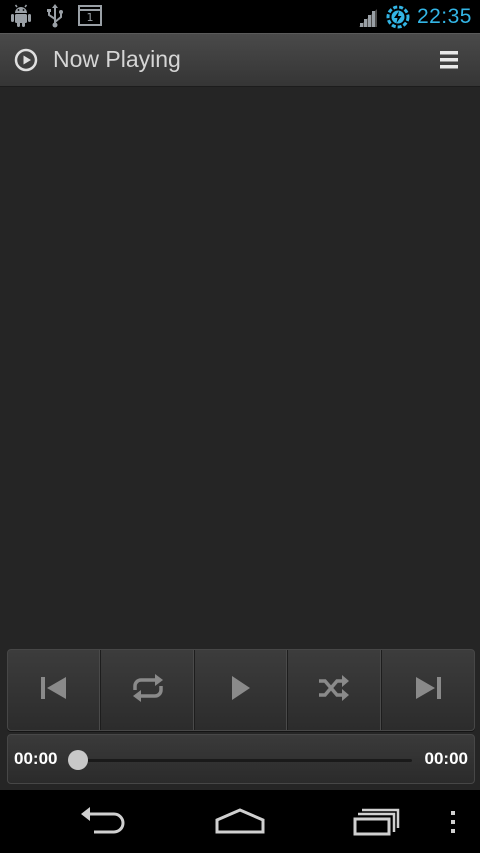  I want to click on page-title: Now Playing, so click(117, 59).